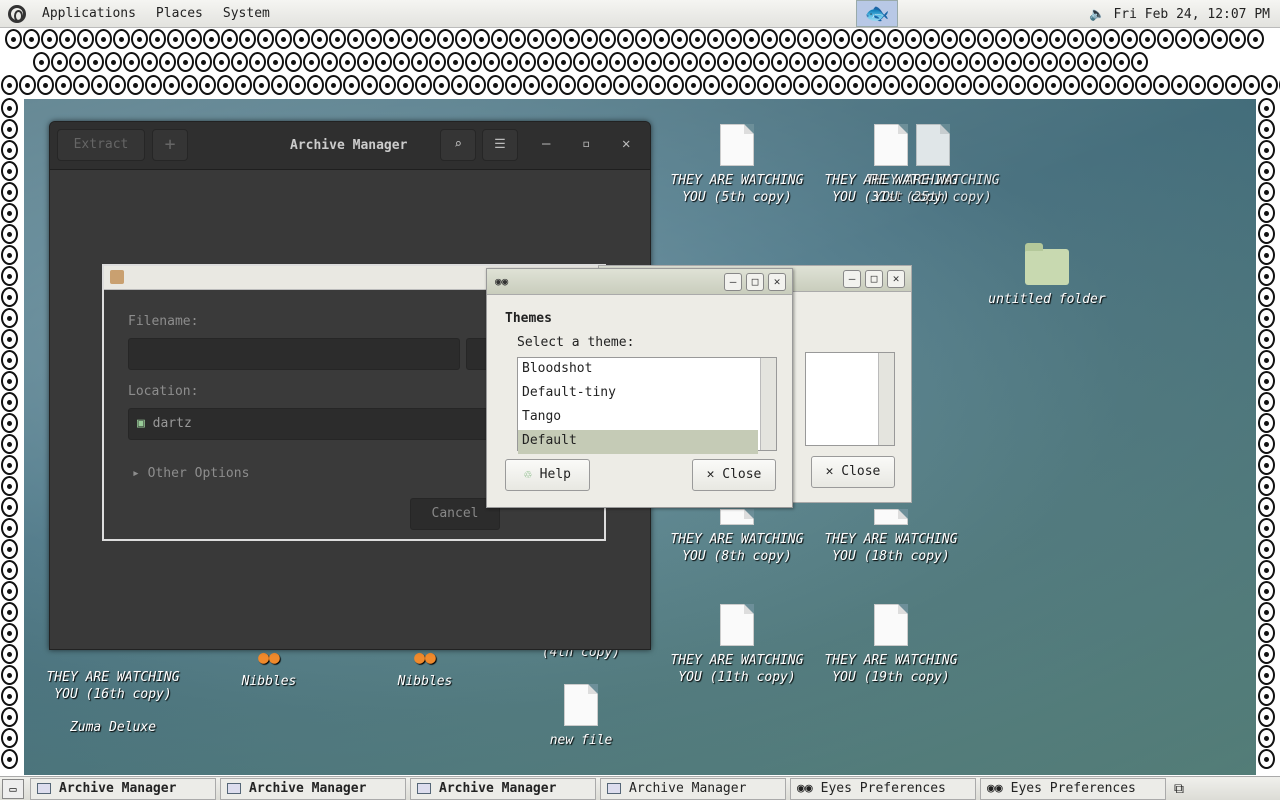 This screenshot has height=800, width=1280. I want to click on other-options-expander: ▸ Other Options, so click(190, 473).